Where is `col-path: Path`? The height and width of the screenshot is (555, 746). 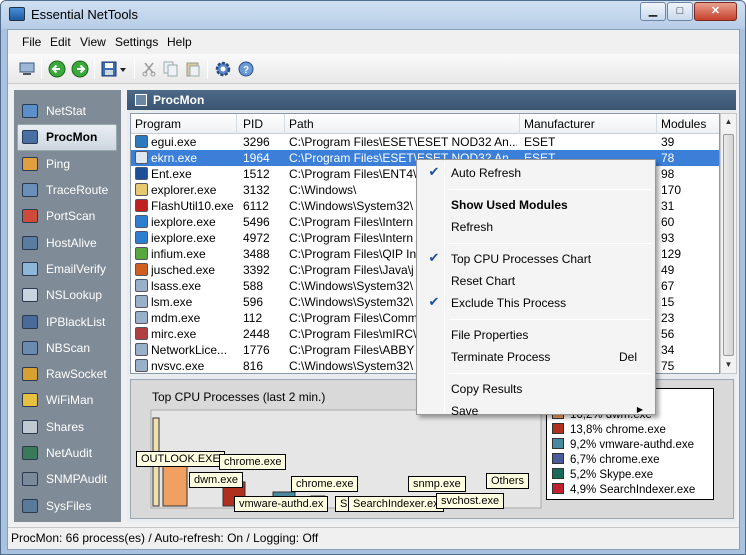 col-path: Path is located at coordinates (301, 124).